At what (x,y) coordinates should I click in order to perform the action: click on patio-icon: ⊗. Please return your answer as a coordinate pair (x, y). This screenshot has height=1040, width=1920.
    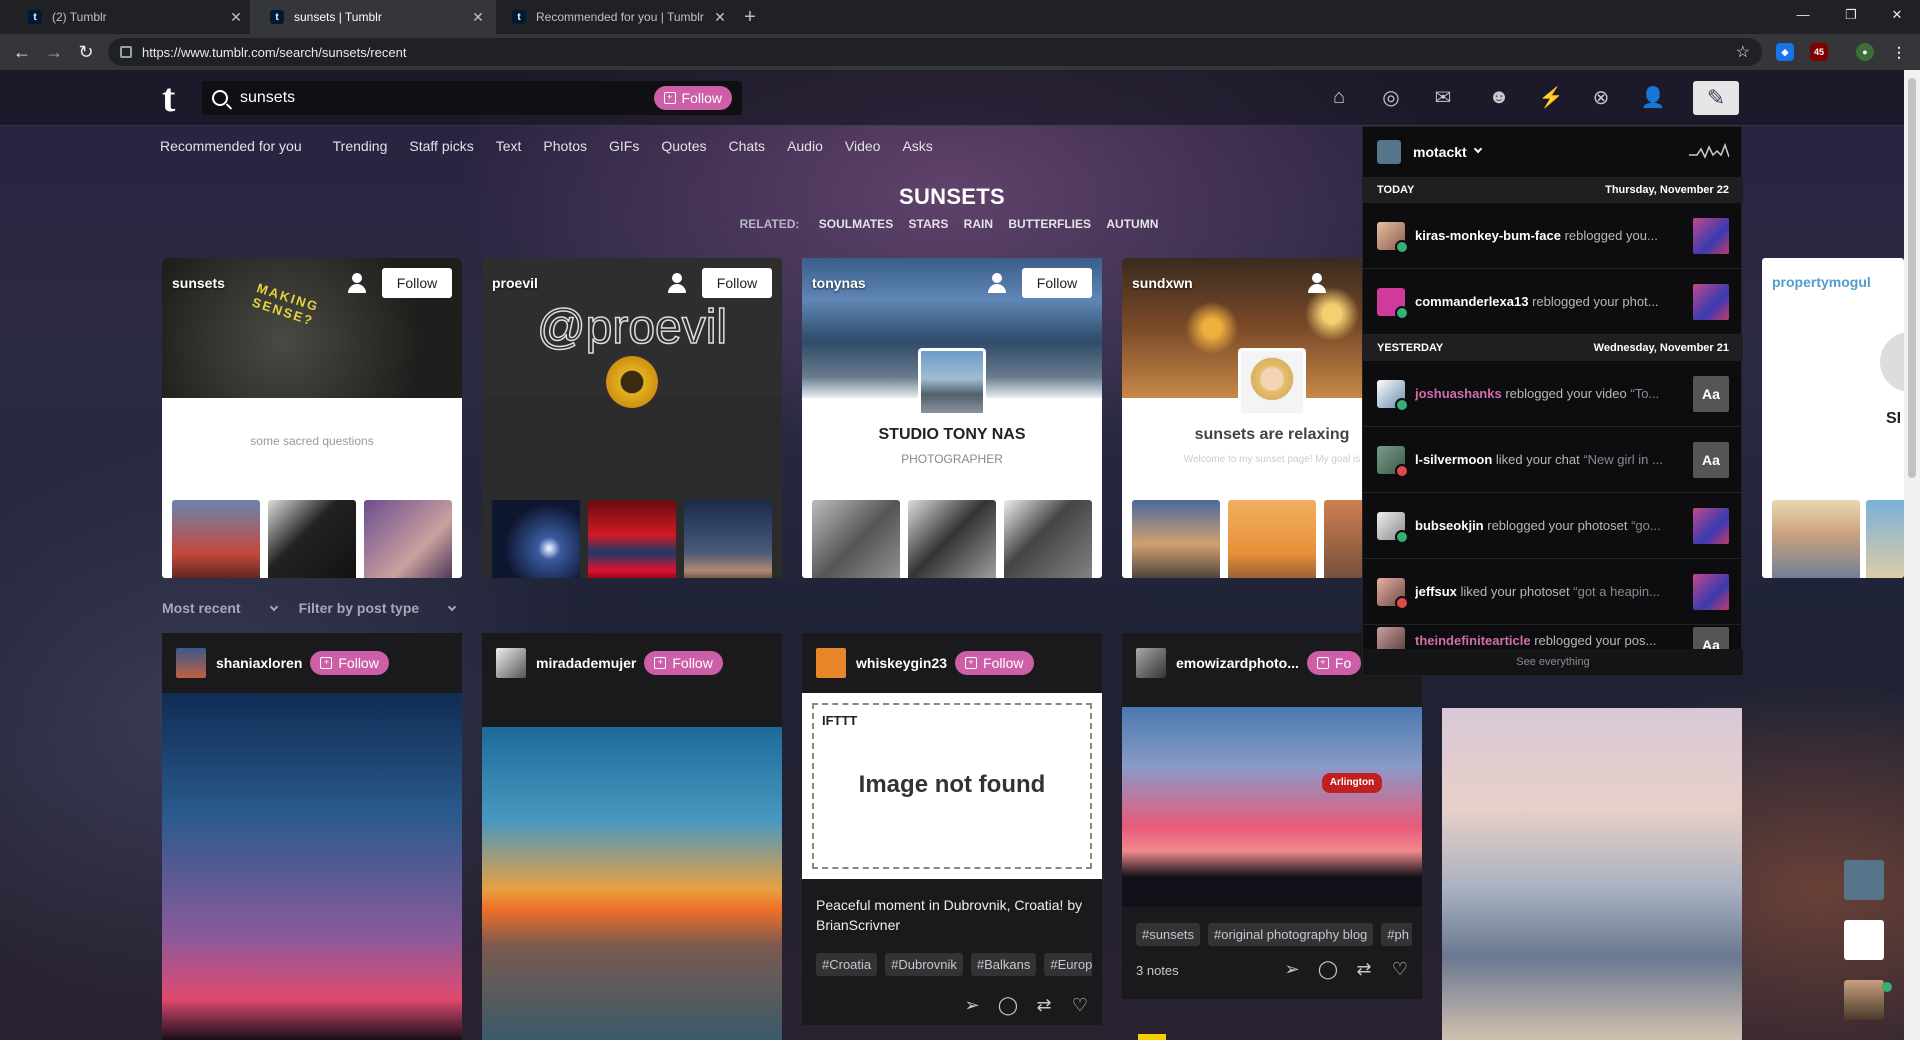
    Looking at the image, I should click on (1601, 97).